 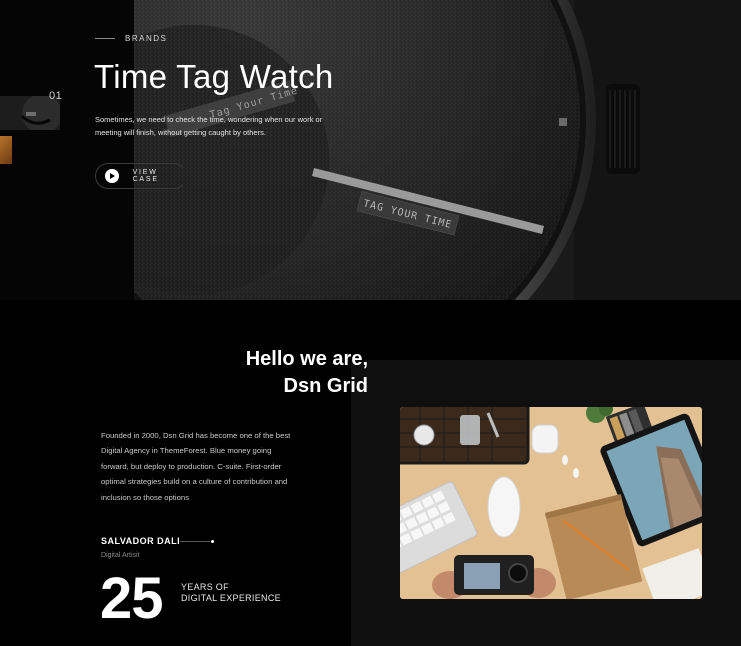 I want to click on person-role: Digital Artisit, so click(x=120, y=555).